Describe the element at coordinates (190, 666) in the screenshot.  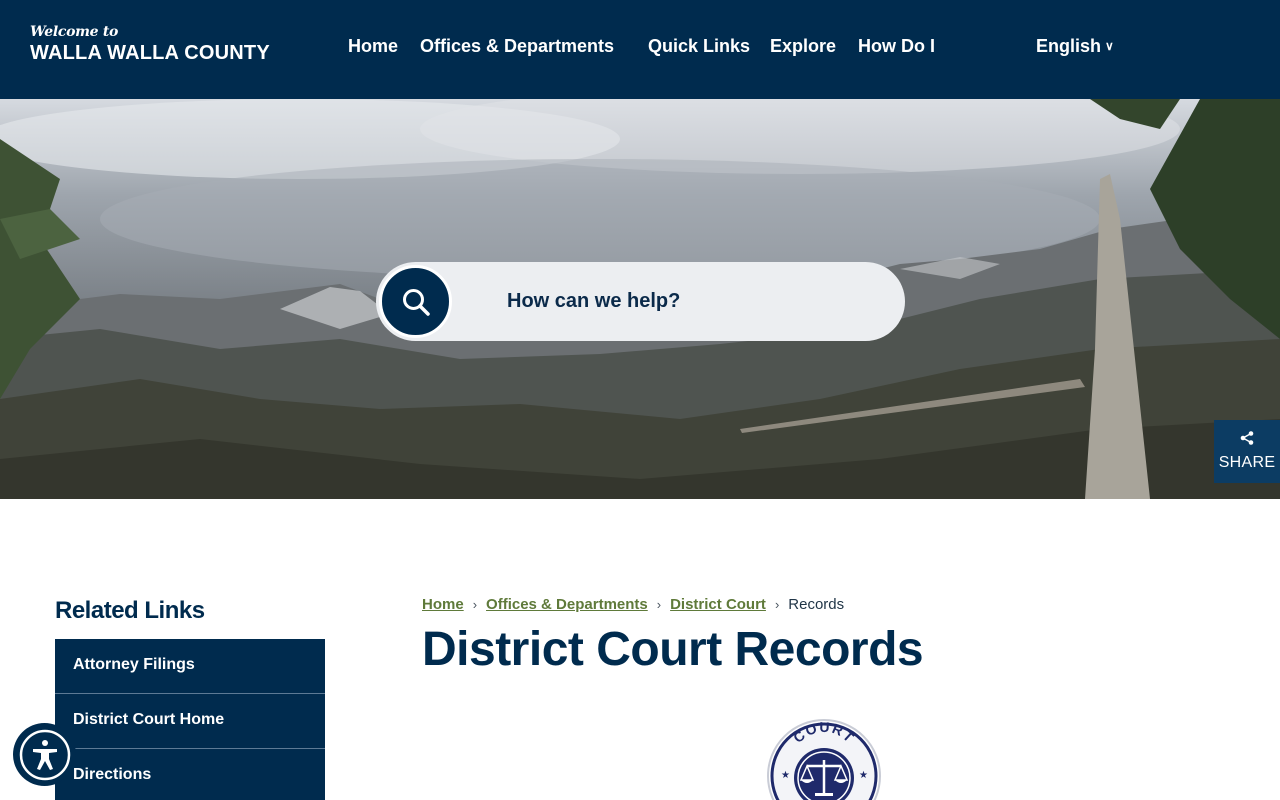
I see `related-link-attorney-filings: Attorney Filings` at that location.